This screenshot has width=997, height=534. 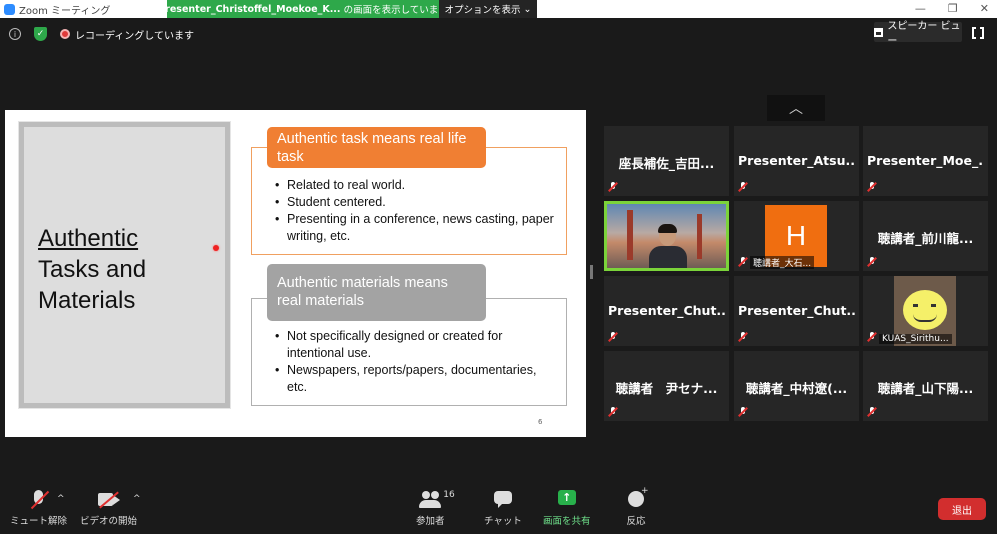 What do you see at coordinates (39, 500) in the screenshot?
I see `microphone-muted-icon` at bounding box center [39, 500].